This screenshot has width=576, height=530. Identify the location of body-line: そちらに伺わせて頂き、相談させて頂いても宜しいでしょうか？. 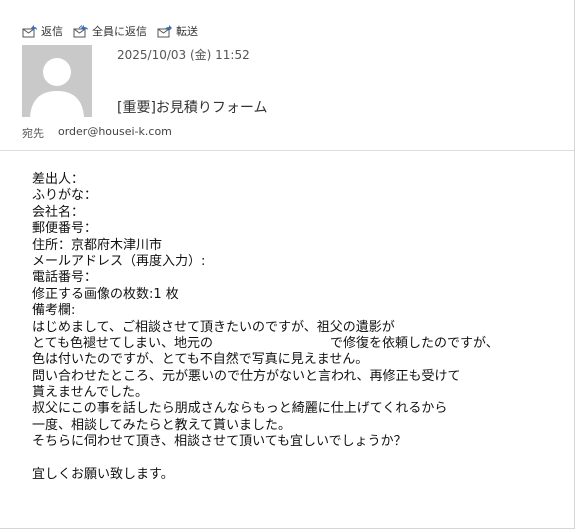
(219, 442).